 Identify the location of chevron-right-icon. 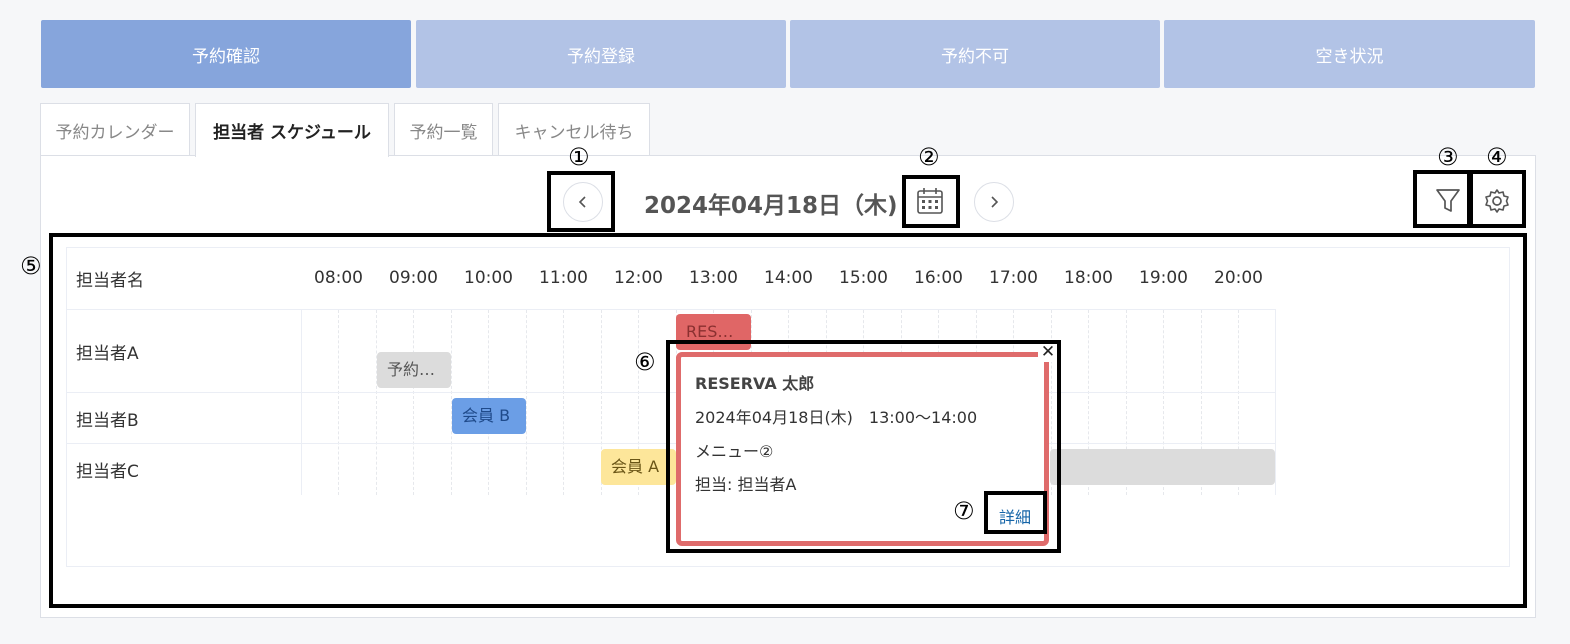
(995, 202).